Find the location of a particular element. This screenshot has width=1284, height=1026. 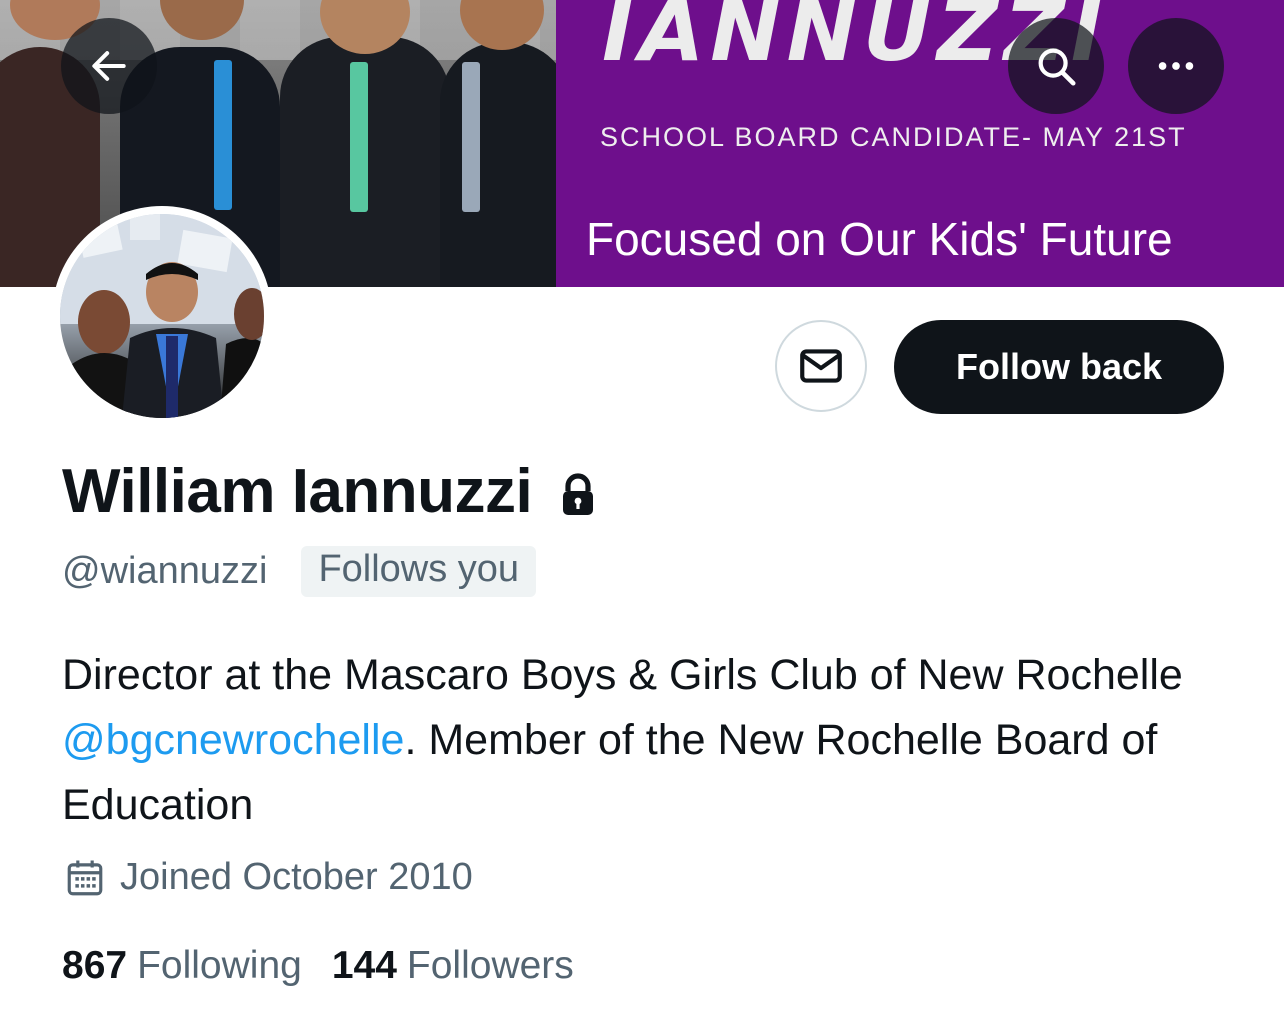

message-button is located at coordinates (821, 366).